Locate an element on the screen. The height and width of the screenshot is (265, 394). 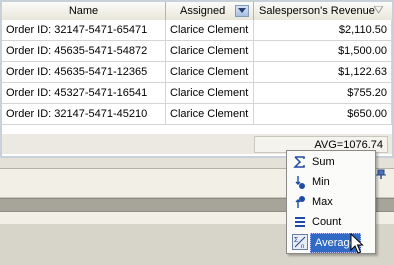
column-header-assigned-label: Assigned is located at coordinates (203, 11).